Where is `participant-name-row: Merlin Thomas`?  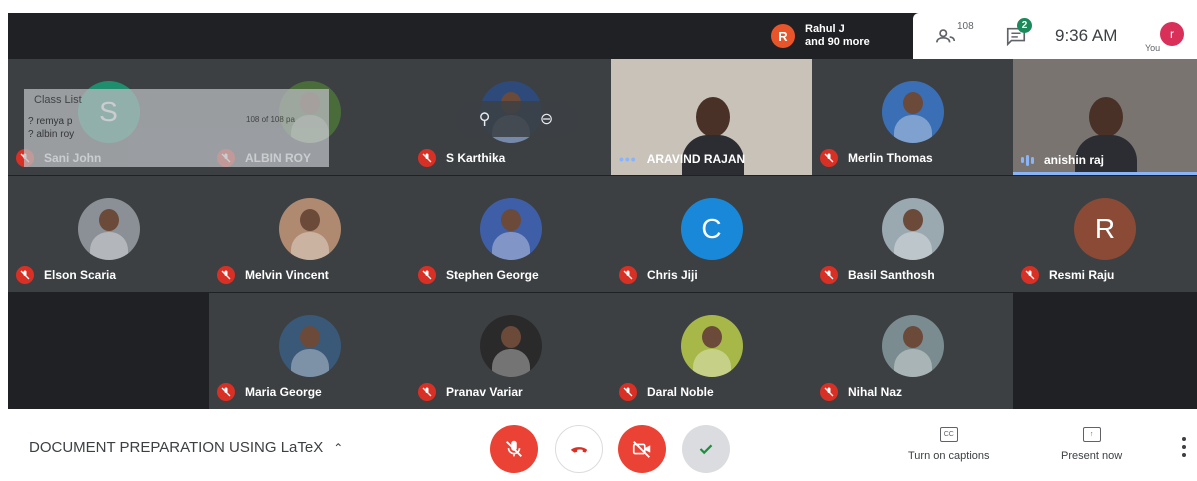 participant-name-row: Merlin Thomas is located at coordinates (876, 158).